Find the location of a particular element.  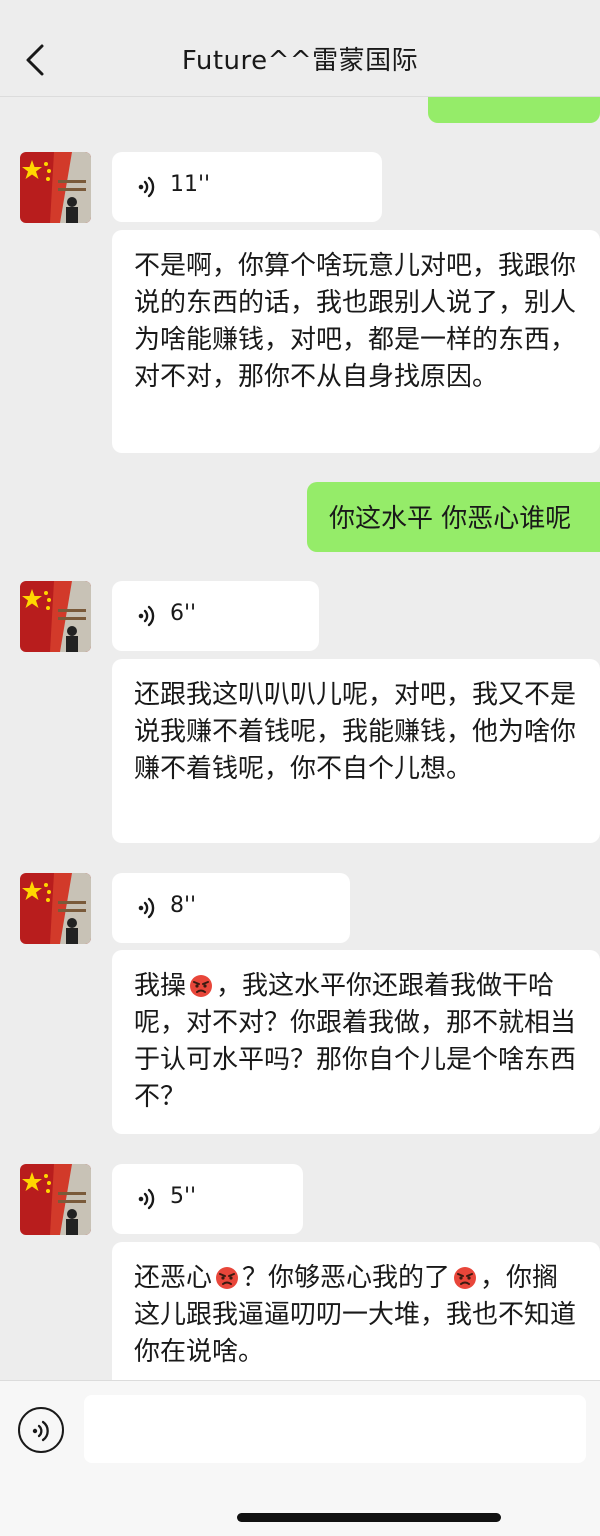

voice-duration: 8'' is located at coordinates (183, 905).